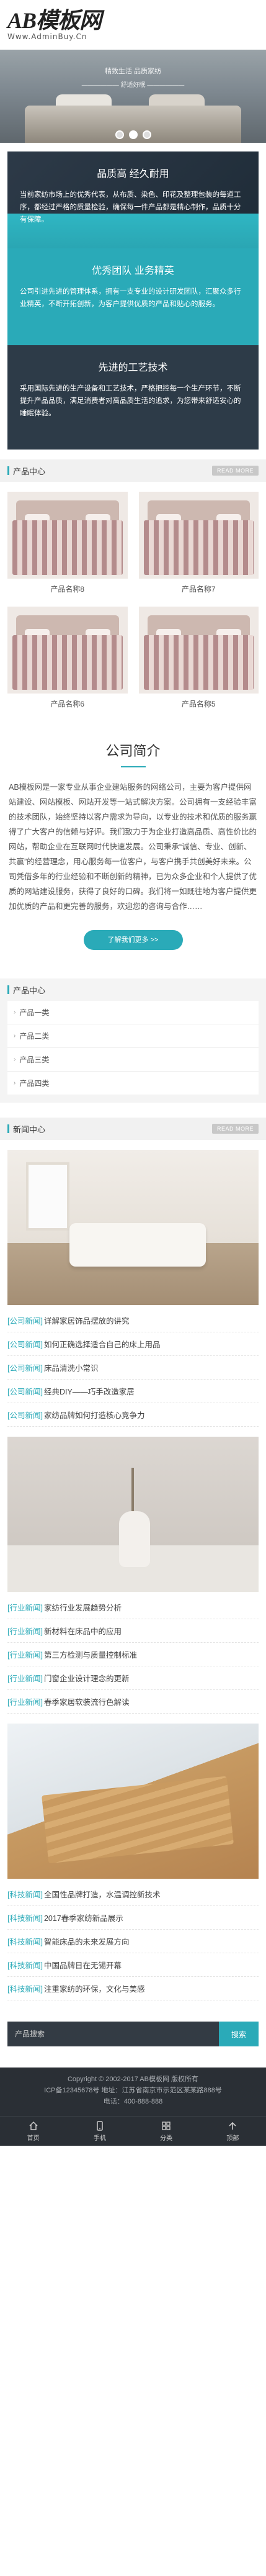  I want to click on nav-category: 分类, so click(166, 2131).